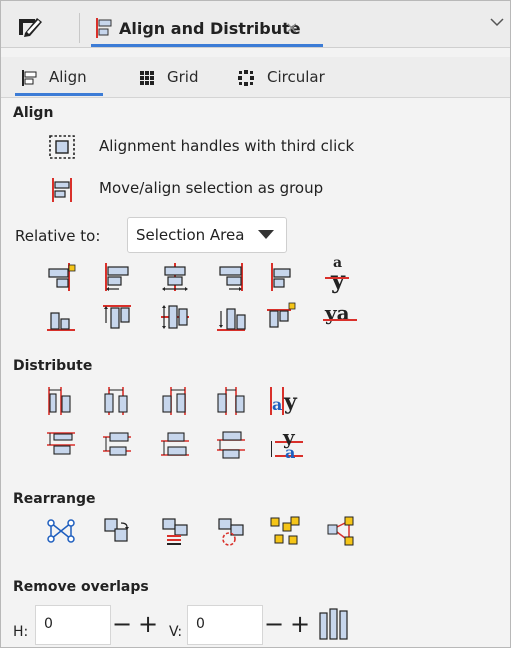 This screenshot has height=648, width=511. Describe the element at coordinates (281, 277) in the screenshot. I see `align-left-to-right-anchor-button` at that location.